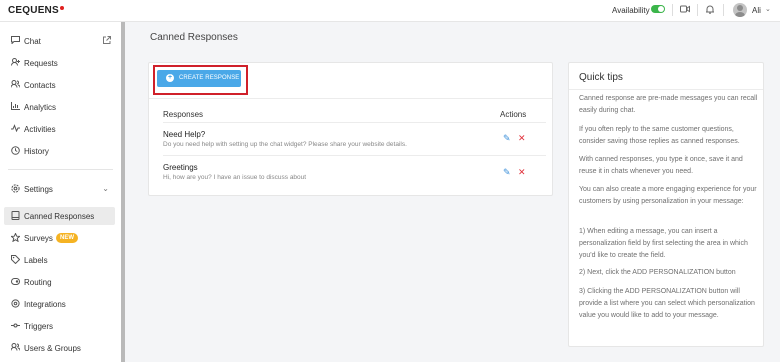  I want to click on sidebar-item-integrations: Integrations, so click(59, 304).